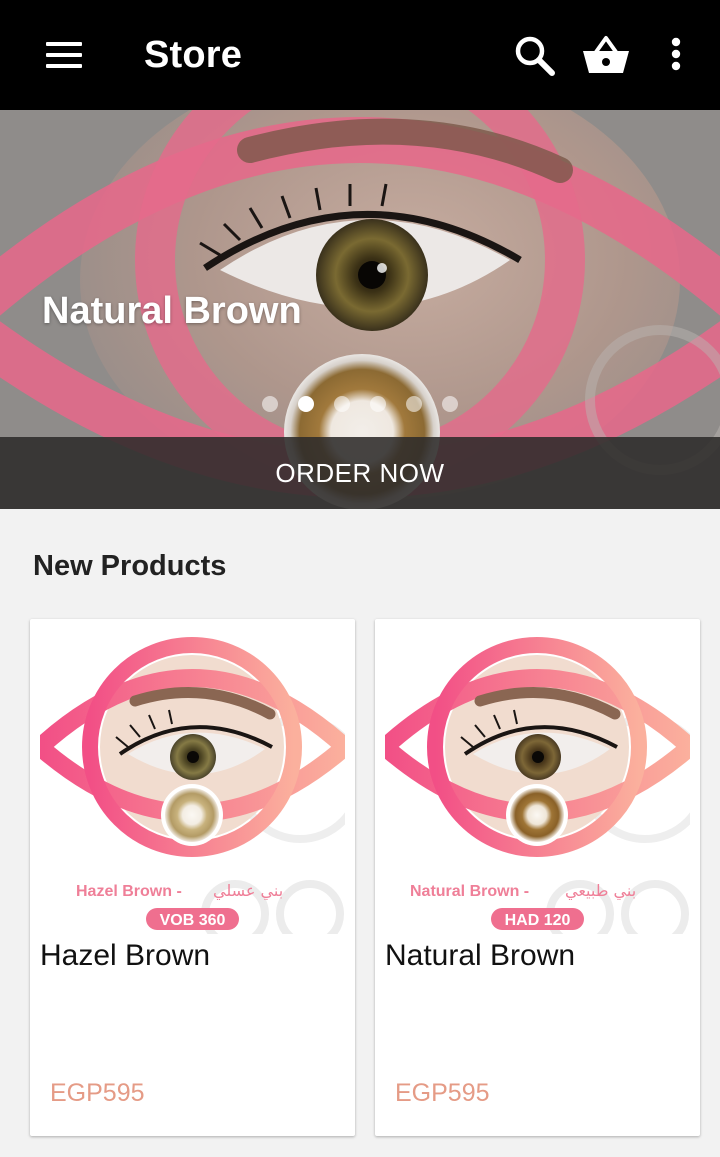 The height and width of the screenshot is (1157, 720). What do you see at coordinates (538, 920) in the screenshot?
I see `image-code: HAD 120` at bounding box center [538, 920].